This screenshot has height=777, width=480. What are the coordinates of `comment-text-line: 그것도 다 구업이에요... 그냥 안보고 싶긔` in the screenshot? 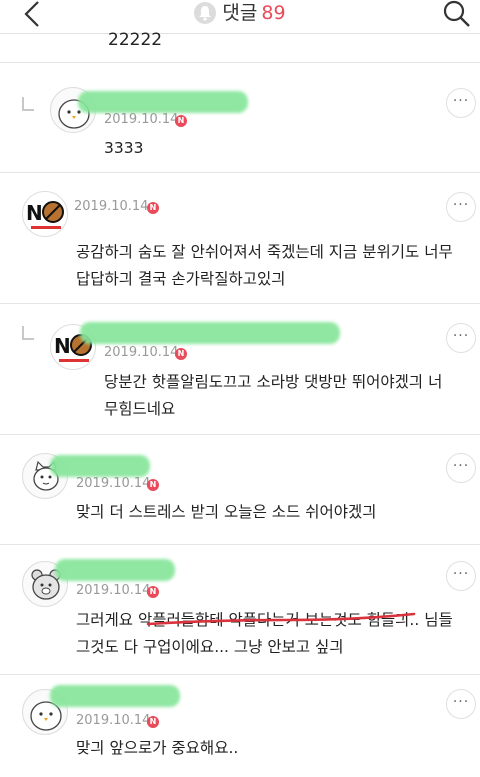 It's located at (210, 647).